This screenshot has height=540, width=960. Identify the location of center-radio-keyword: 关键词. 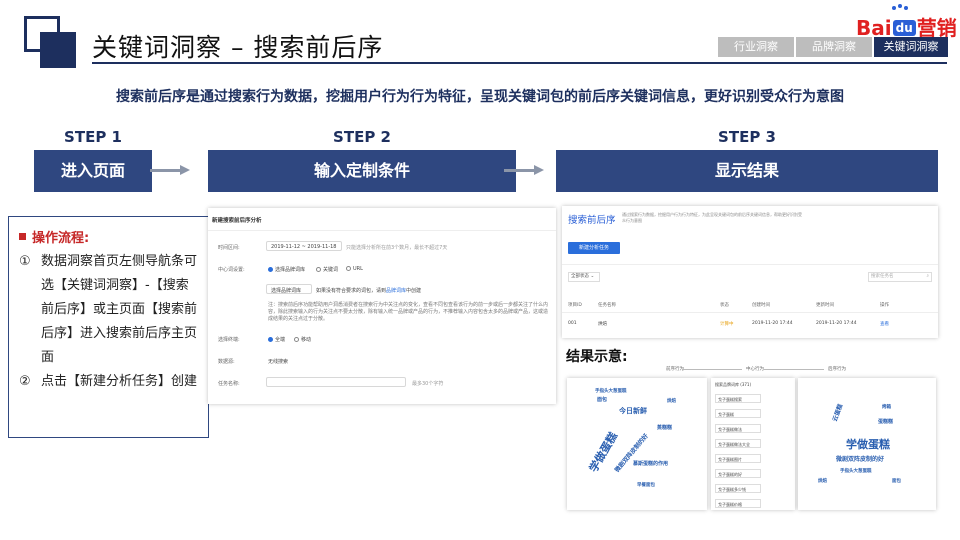
(327, 269).